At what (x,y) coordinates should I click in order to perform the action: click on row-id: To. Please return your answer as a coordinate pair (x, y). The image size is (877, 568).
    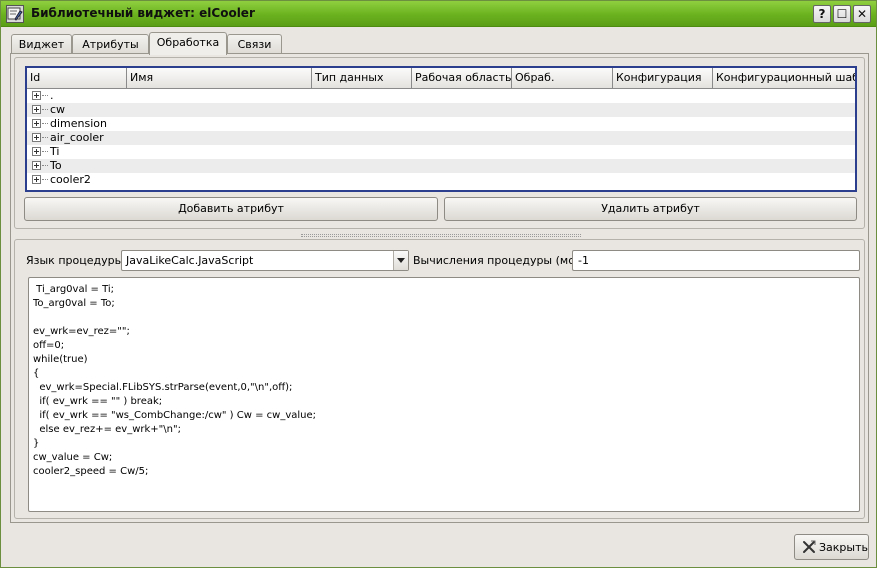
    Looking at the image, I should click on (56, 165).